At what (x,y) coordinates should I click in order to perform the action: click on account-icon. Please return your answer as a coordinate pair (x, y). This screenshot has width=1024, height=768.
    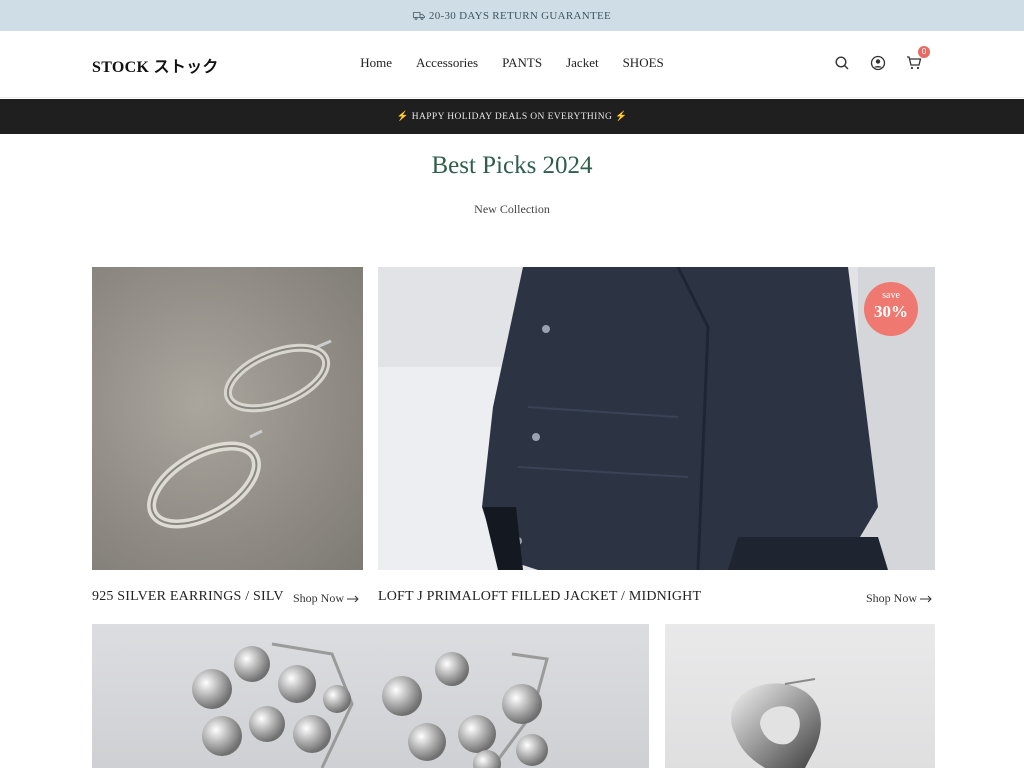
    Looking at the image, I should click on (878, 63).